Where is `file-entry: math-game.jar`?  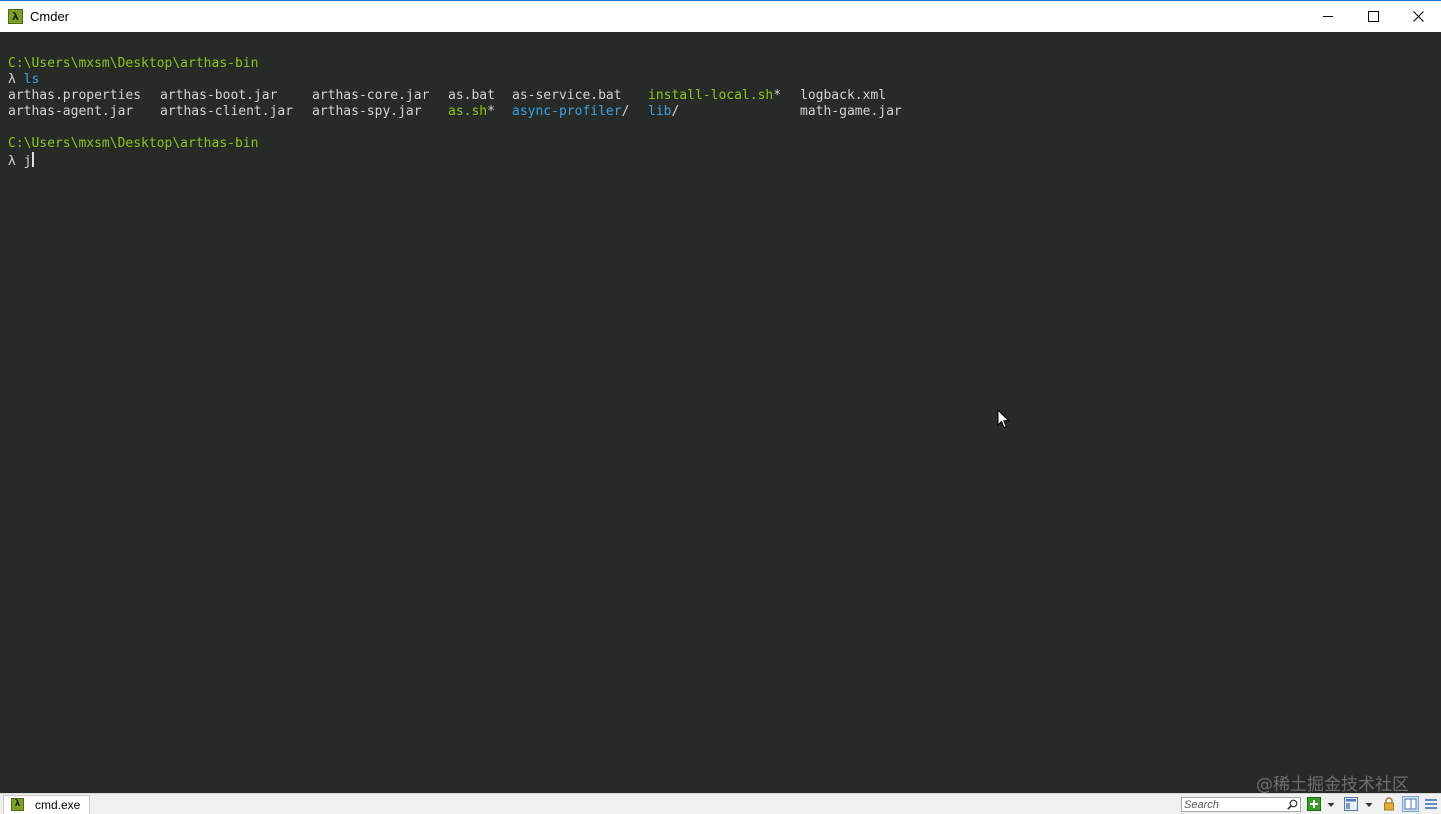 file-entry: math-game.jar is located at coordinates (851, 111).